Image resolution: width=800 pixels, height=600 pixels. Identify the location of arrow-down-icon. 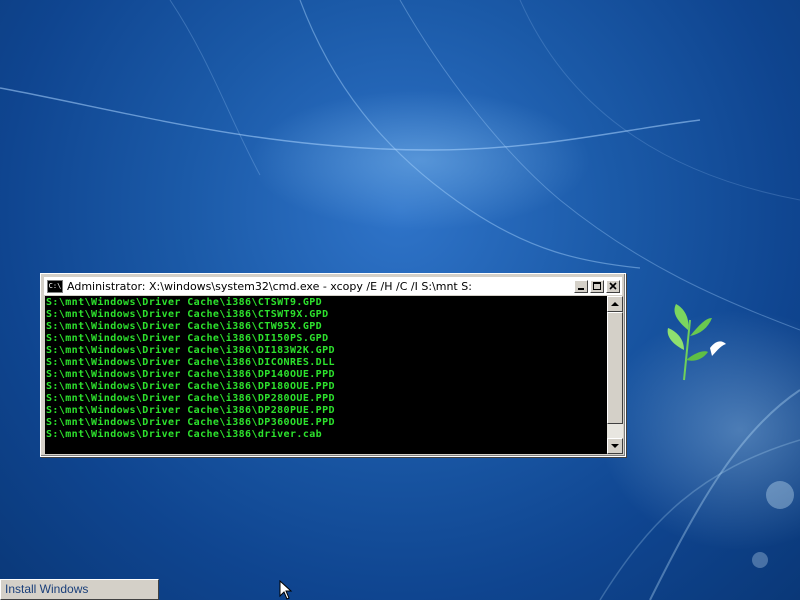
(615, 446).